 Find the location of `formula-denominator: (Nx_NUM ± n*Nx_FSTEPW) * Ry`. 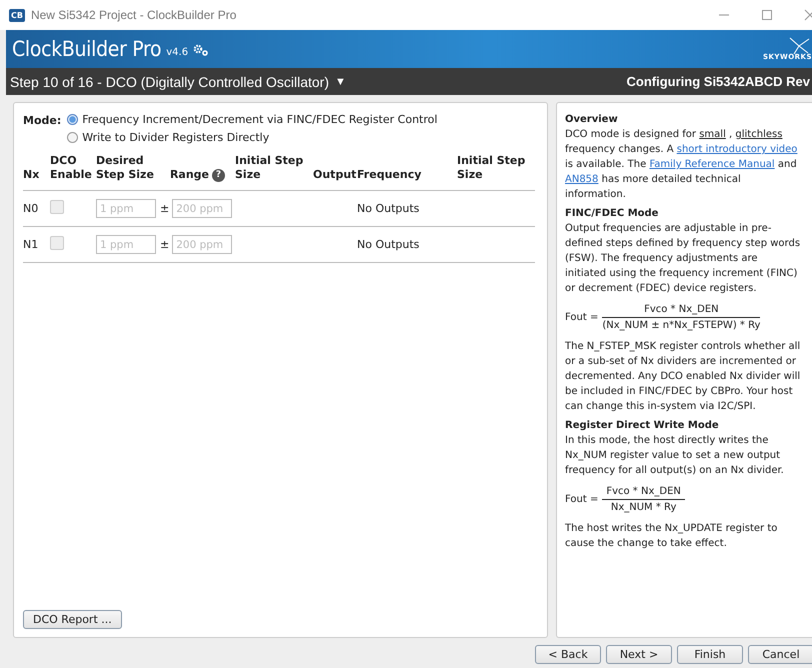

formula-denominator: (Nx_NUM ± n*Nx_FSTEPW) * Ry is located at coordinates (681, 326).